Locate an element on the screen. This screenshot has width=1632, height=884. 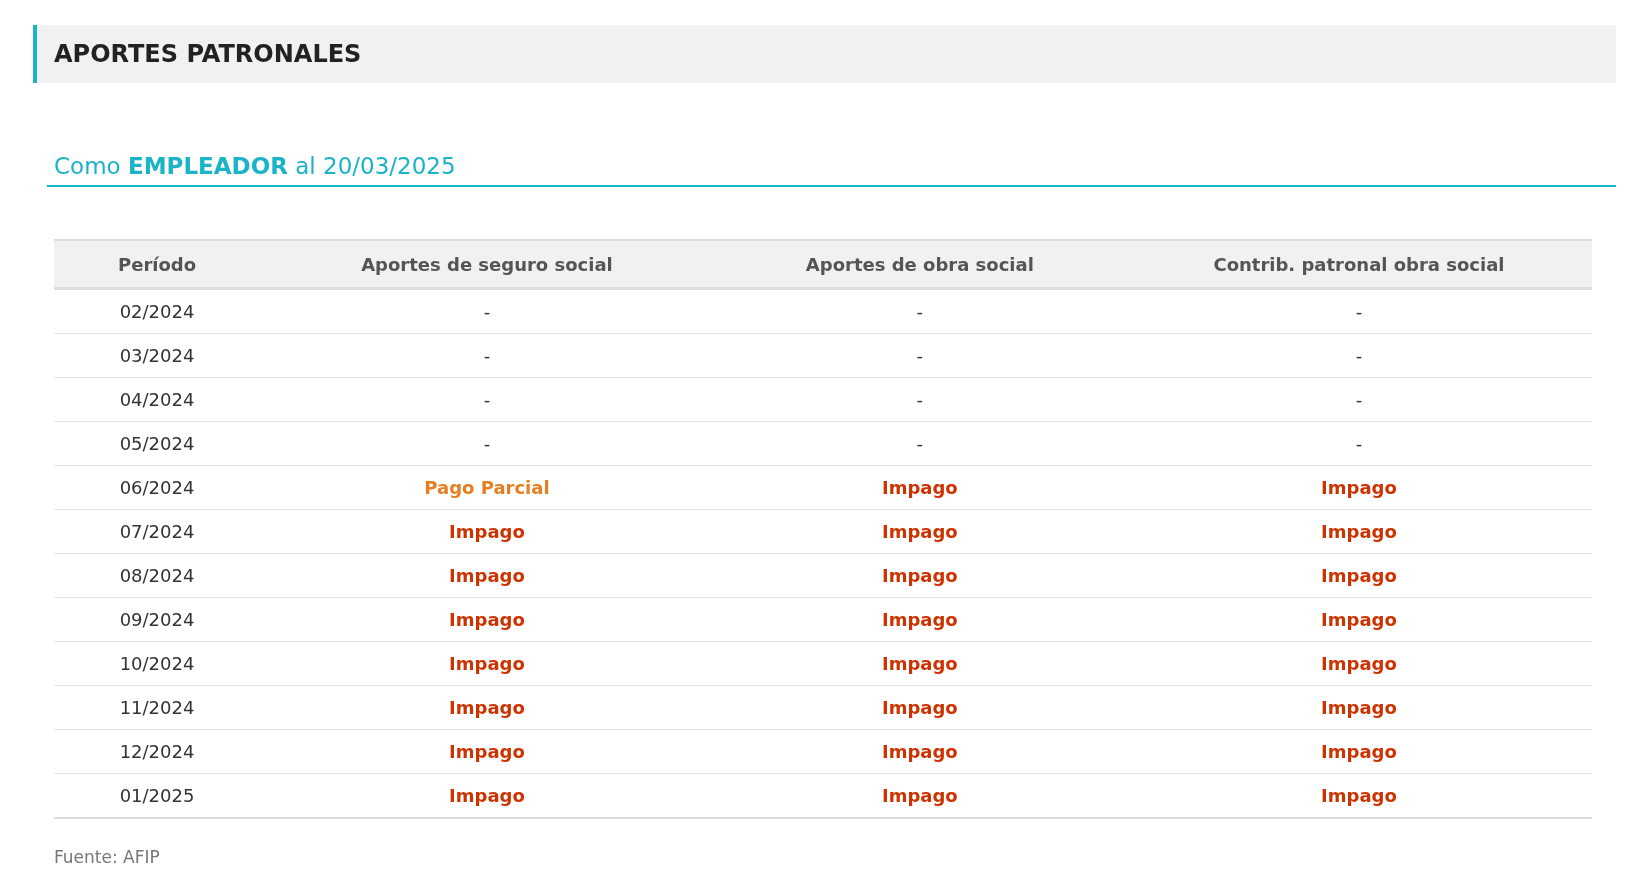
column-header: Aportes de seguro social is located at coordinates (487, 264).